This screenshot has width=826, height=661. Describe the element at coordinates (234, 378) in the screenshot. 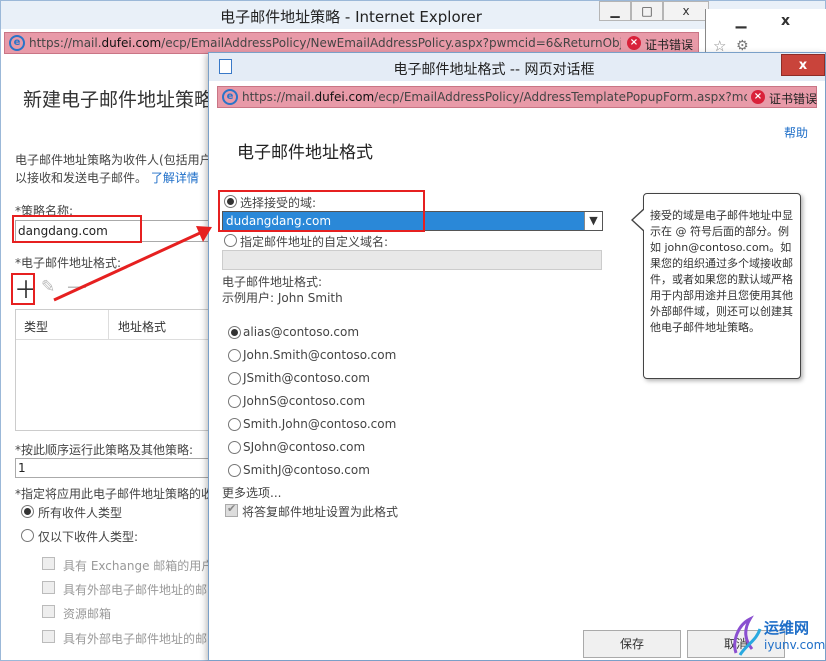

I see `format-radio-initial-last` at that location.